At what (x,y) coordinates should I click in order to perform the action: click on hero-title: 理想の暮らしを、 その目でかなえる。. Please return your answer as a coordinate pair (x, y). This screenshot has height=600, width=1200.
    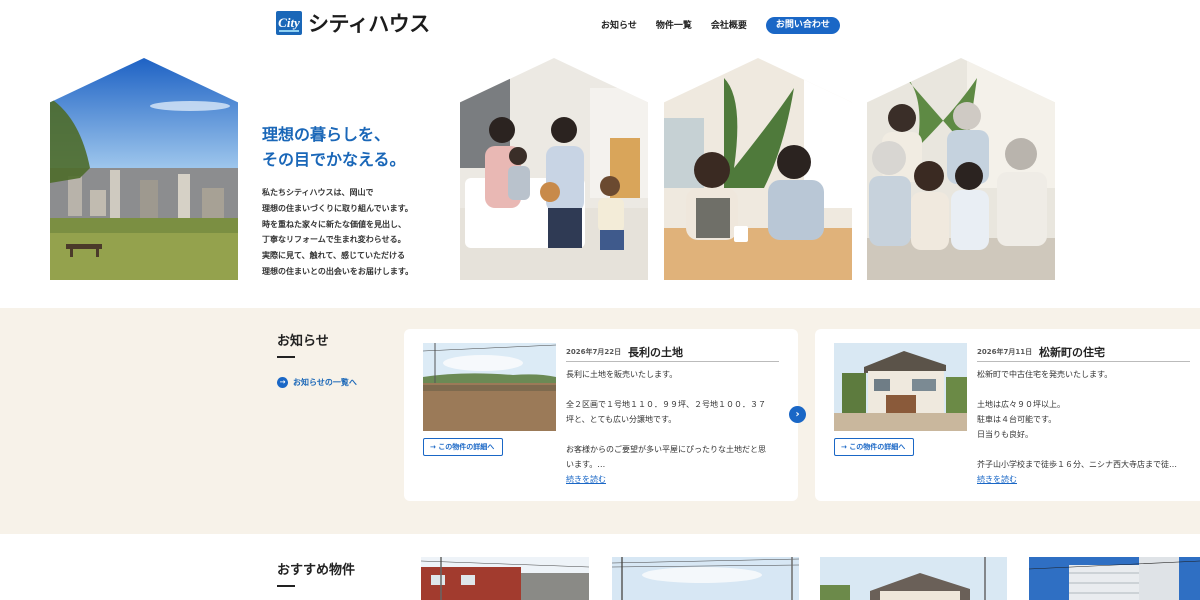
    Looking at the image, I should click on (334, 147).